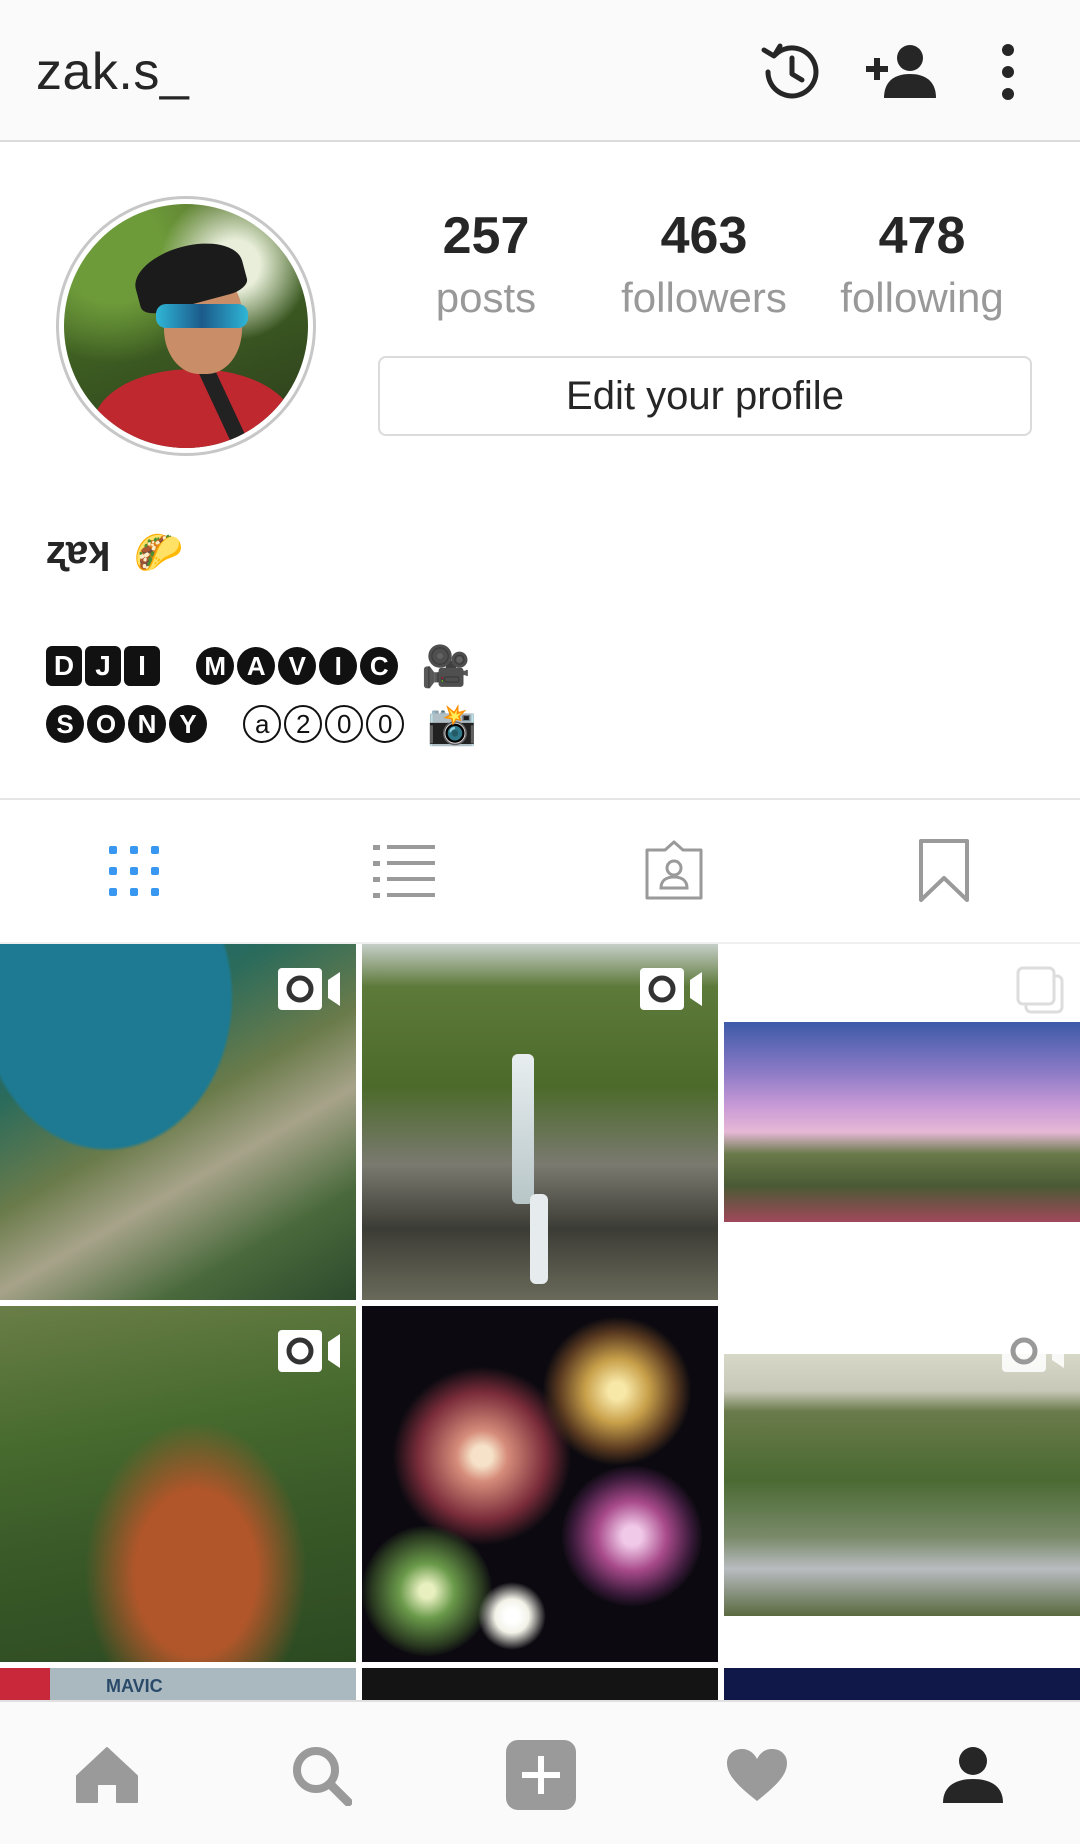 The image size is (1080, 1844). What do you see at coordinates (757, 1775) in the screenshot?
I see `heart-icon` at bounding box center [757, 1775].